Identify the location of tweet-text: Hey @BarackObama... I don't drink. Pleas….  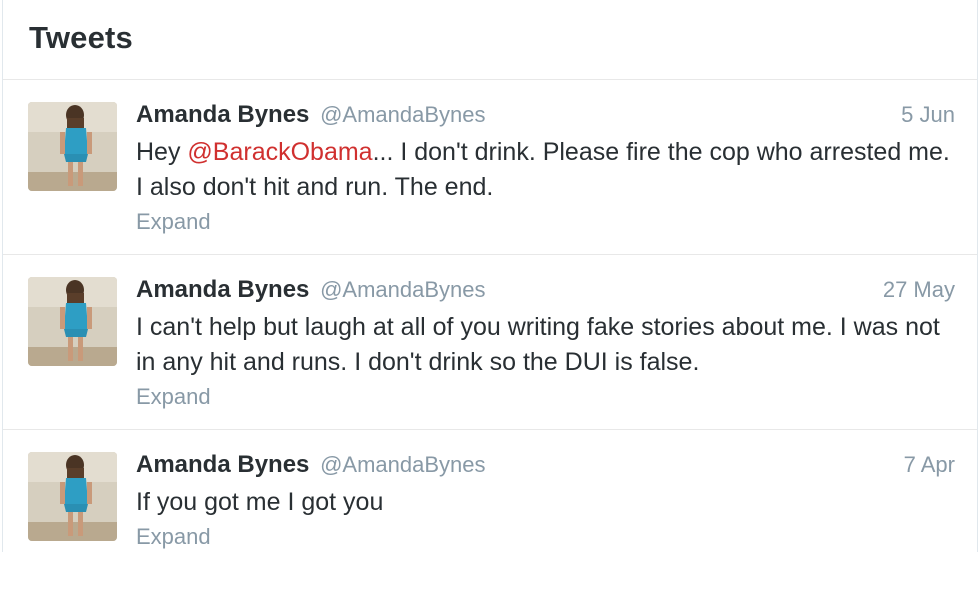
(545, 170).